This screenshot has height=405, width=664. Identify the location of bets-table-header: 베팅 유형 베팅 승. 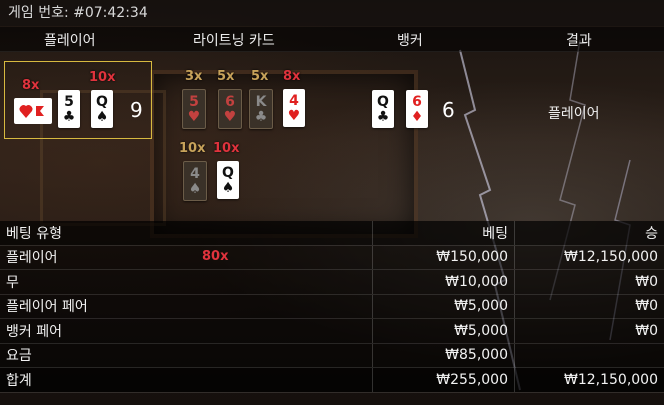
(332, 233).